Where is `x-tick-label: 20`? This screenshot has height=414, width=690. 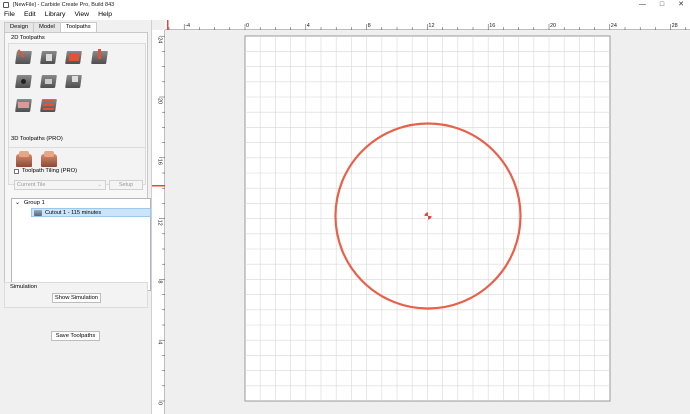 x-tick-label: 20 is located at coordinates (553, 26).